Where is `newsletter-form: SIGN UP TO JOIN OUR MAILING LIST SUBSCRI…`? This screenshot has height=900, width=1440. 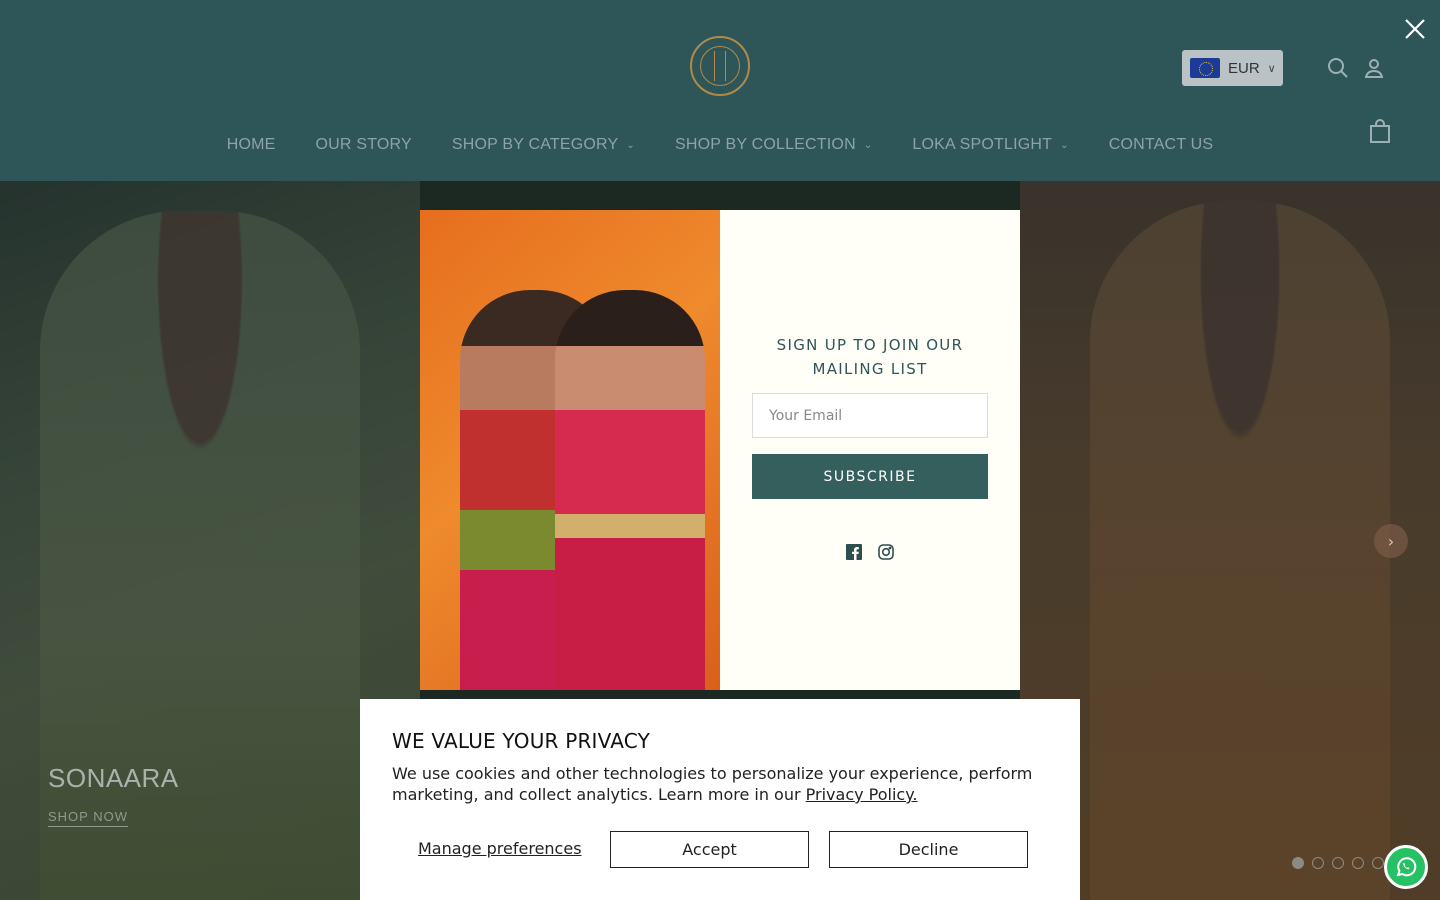 newsletter-form: SIGN UP TO JOIN OUR MAILING LIST SUBSCRI… is located at coordinates (870, 450).